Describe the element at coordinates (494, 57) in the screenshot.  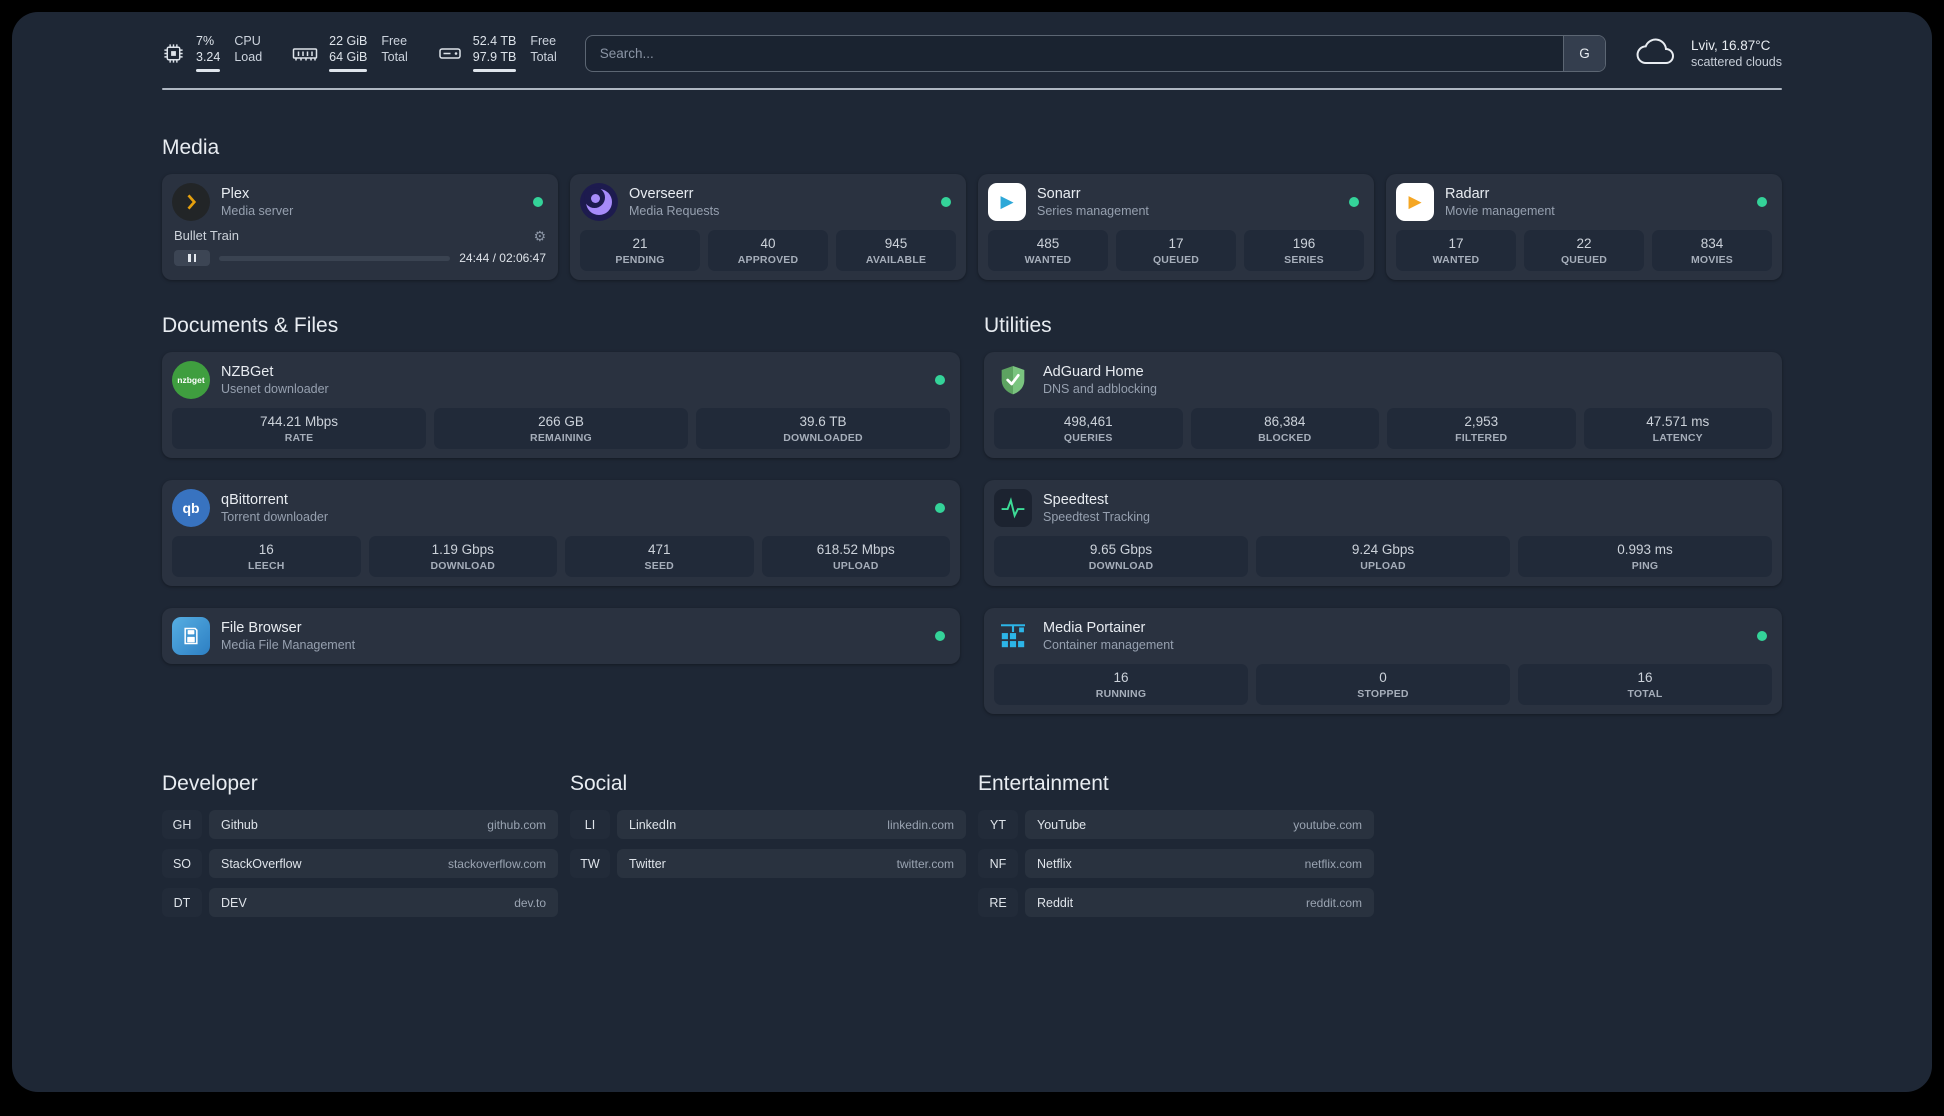
I see `disk-total-value: 97.9 TB` at that location.